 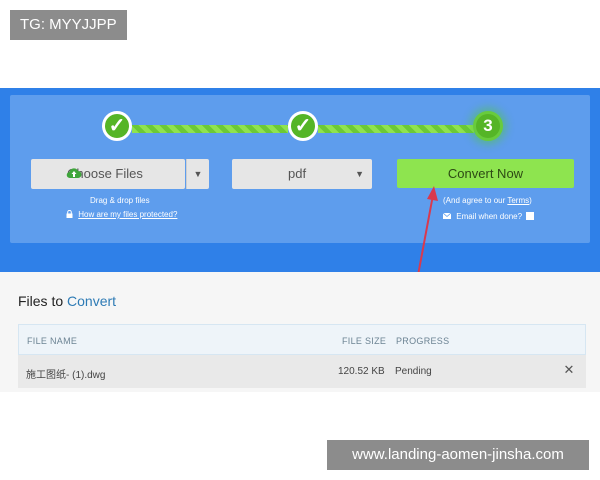 What do you see at coordinates (43, 301) in the screenshot?
I see `files-heading-prefix: Files to` at bounding box center [43, 301].